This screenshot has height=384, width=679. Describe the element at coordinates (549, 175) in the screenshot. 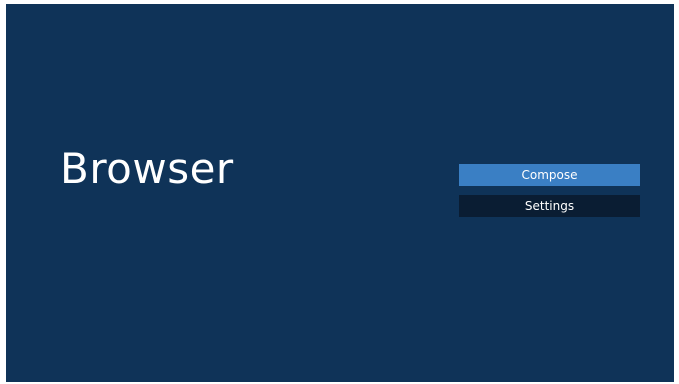

I see `compose-button: Compose` at that location.